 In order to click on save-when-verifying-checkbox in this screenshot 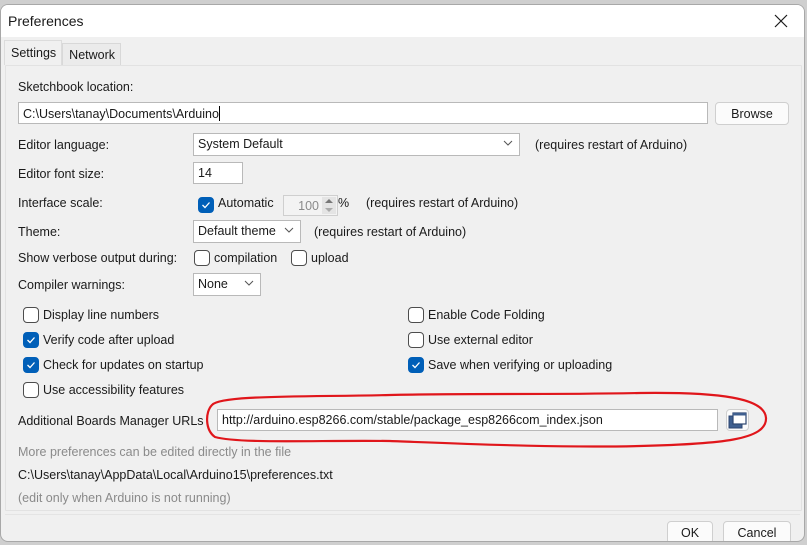, I will do `click(416, 365)`.